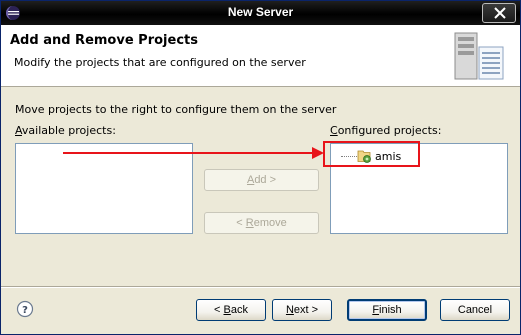  I want to click on server-wizard-icon, so click(479, 58).